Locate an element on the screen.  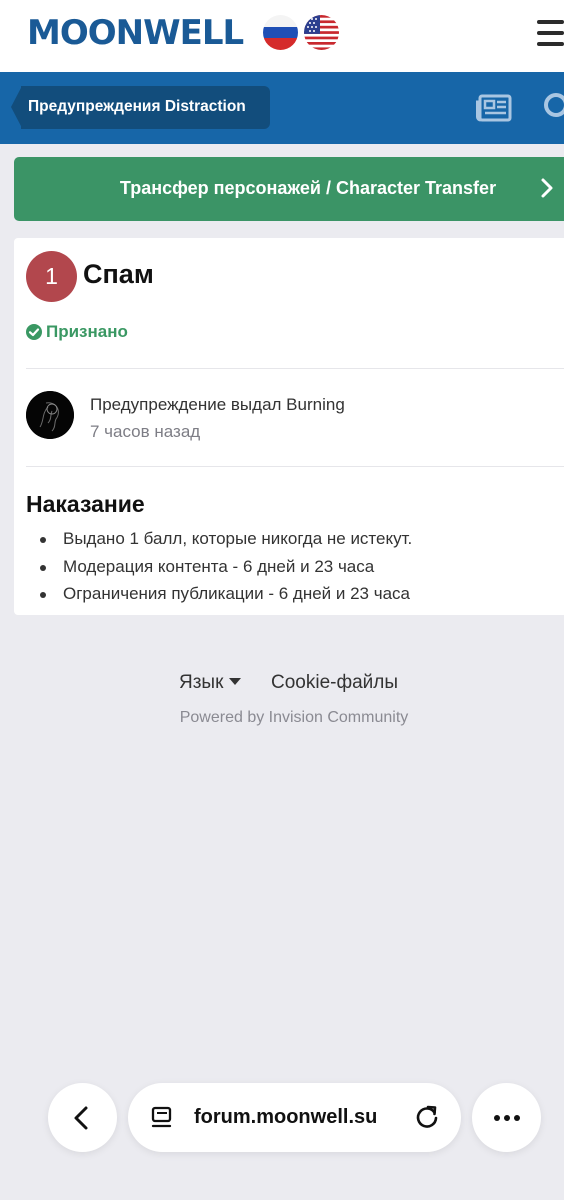
browser-back-button is located at coordinates (82, 1117).